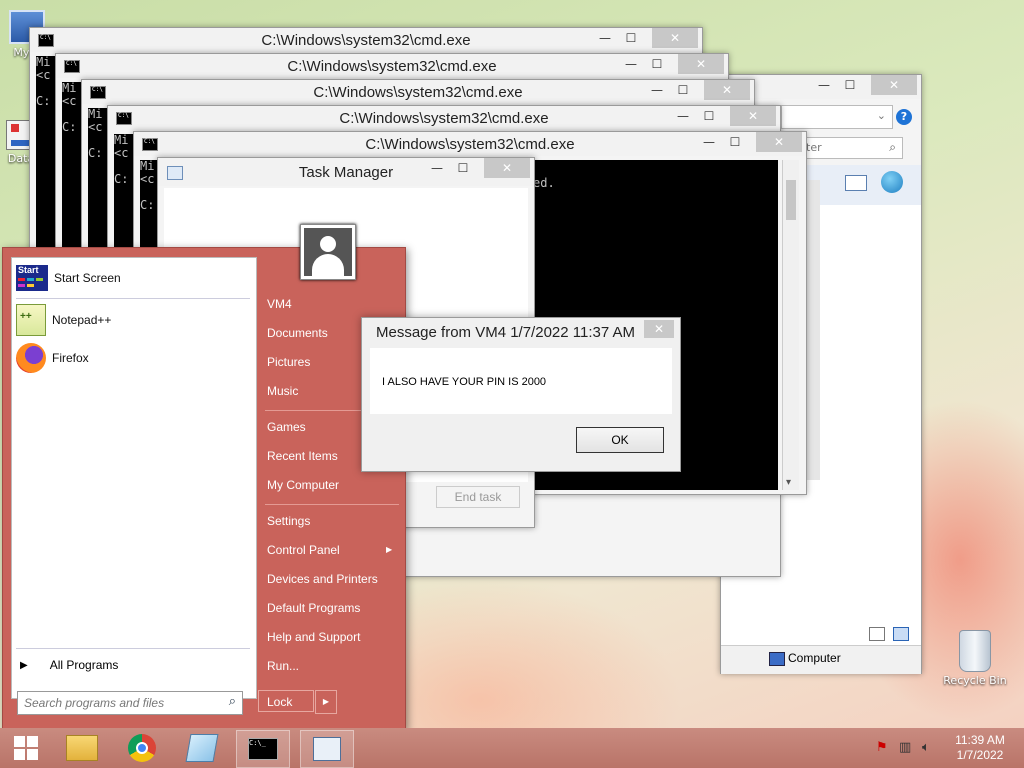  What do you see at coordinates (856, 183) in the screenshot?
I see `email-icon` at bounding box center [856, 183].